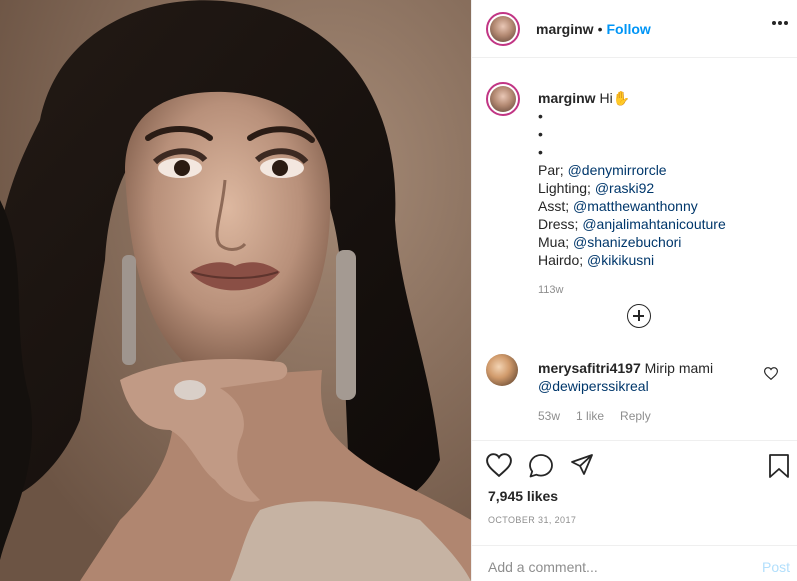 Image resolution: width=797 pixels, height=581 pixels. Describe the element at coordinates (615, 98) in the screenshot. I see `caption-line-0: Hi✋` at that location.